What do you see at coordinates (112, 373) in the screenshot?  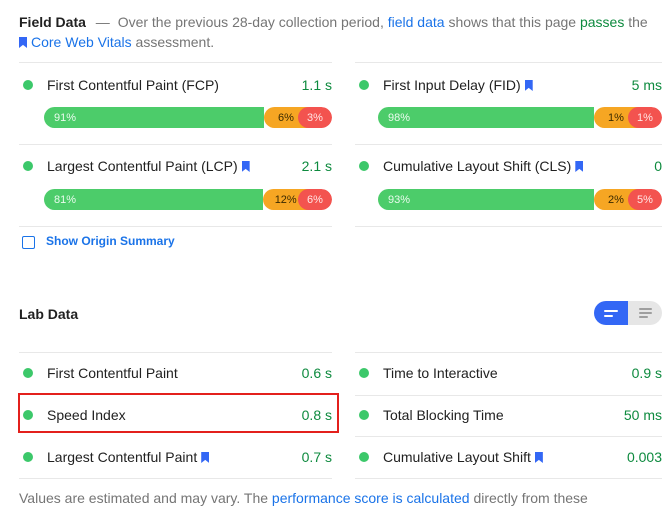 I see `metric-name: First Contentful Paint` at bounding box center [112, 373].